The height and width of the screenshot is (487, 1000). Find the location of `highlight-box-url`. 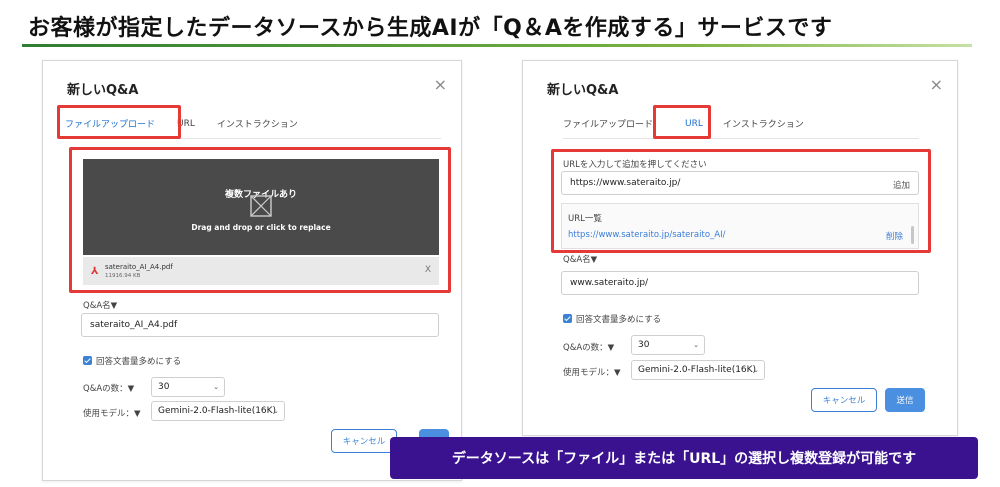

highlight-box-url is located at coordinates (741, 201).